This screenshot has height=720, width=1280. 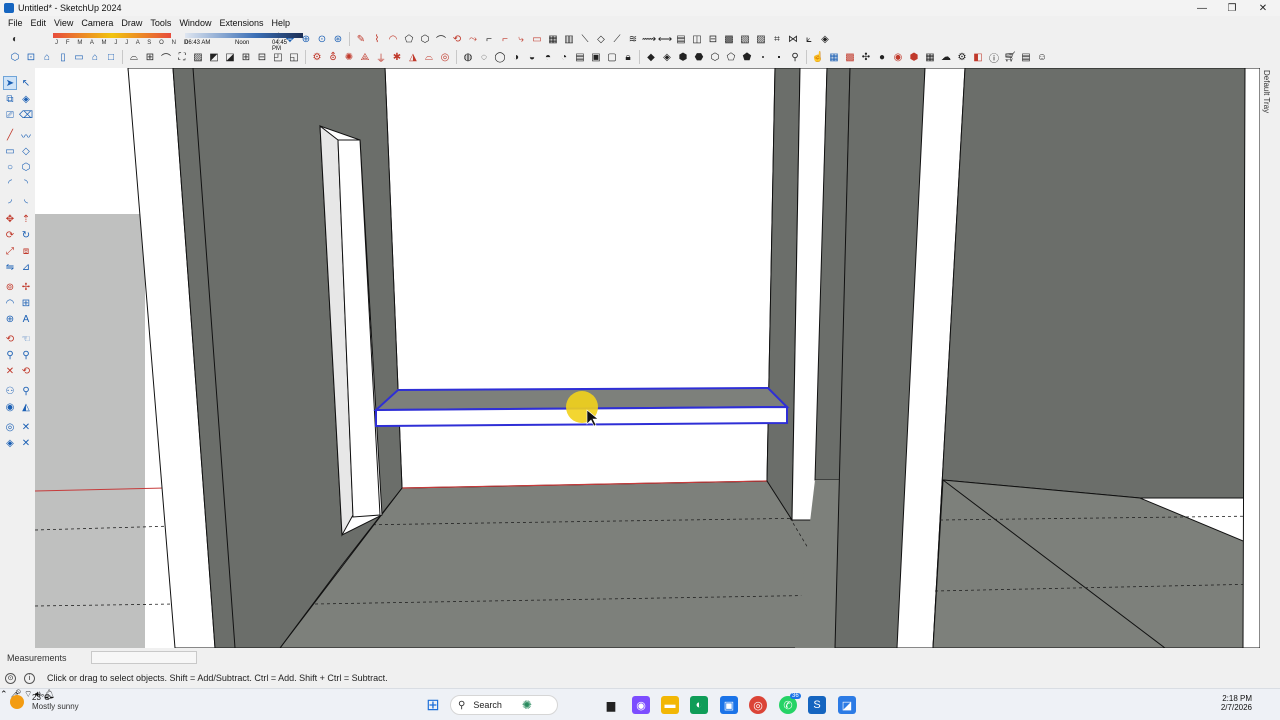 What do you see at coordinates (10, 183) in the screenshot?
I see `arc-tool-icon: ◜` at bounding box center [10, 183].